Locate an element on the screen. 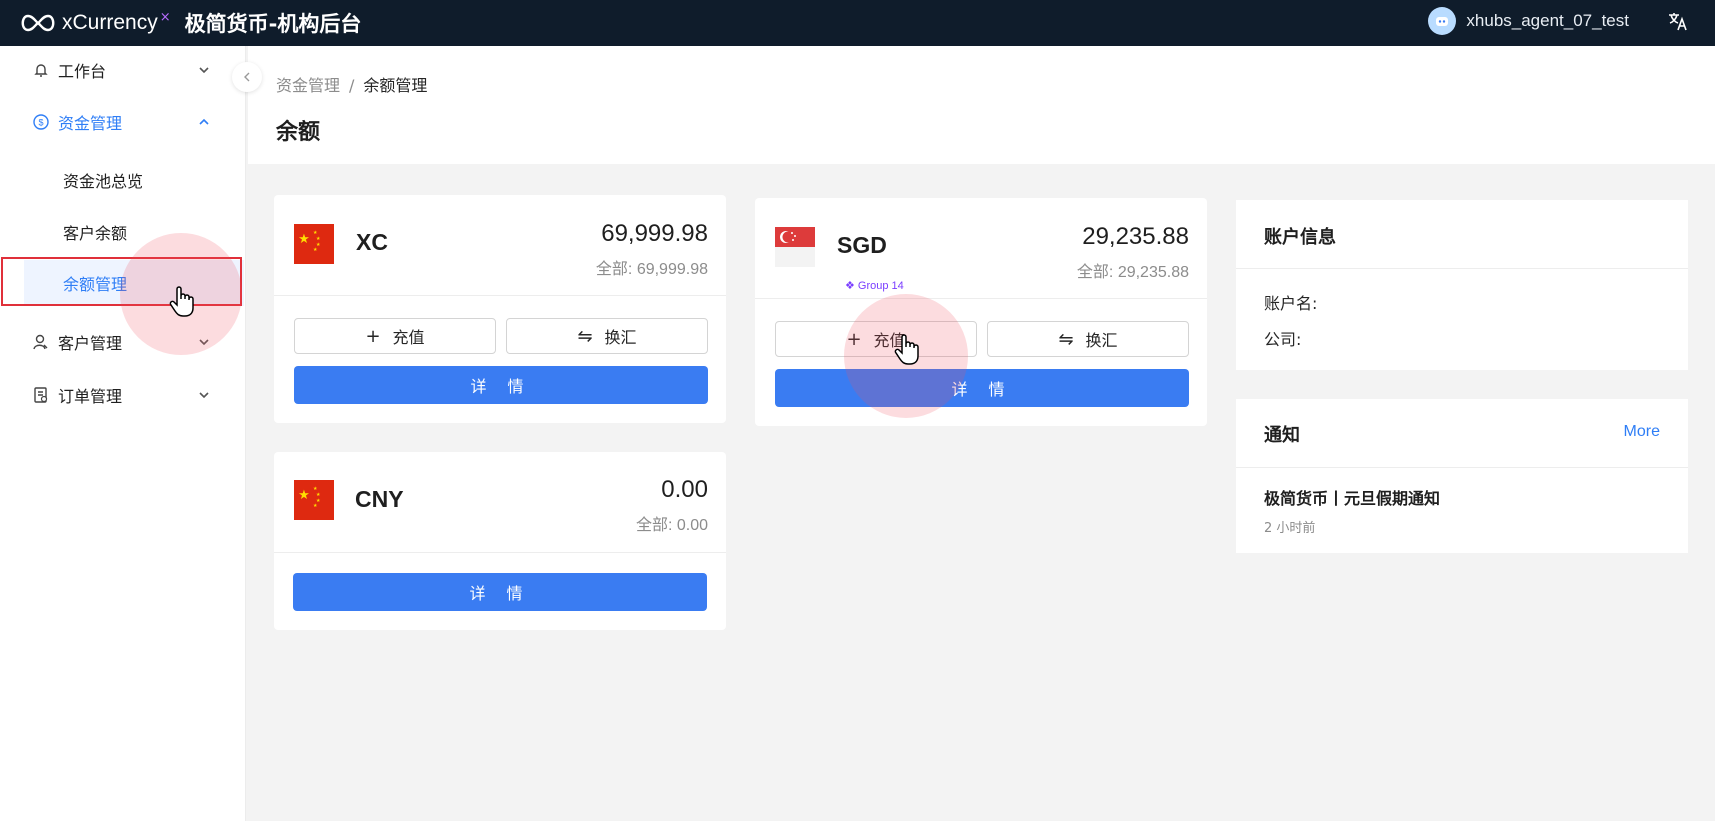  account-name-label: 账户名: is located at coordinates (1291, 303).